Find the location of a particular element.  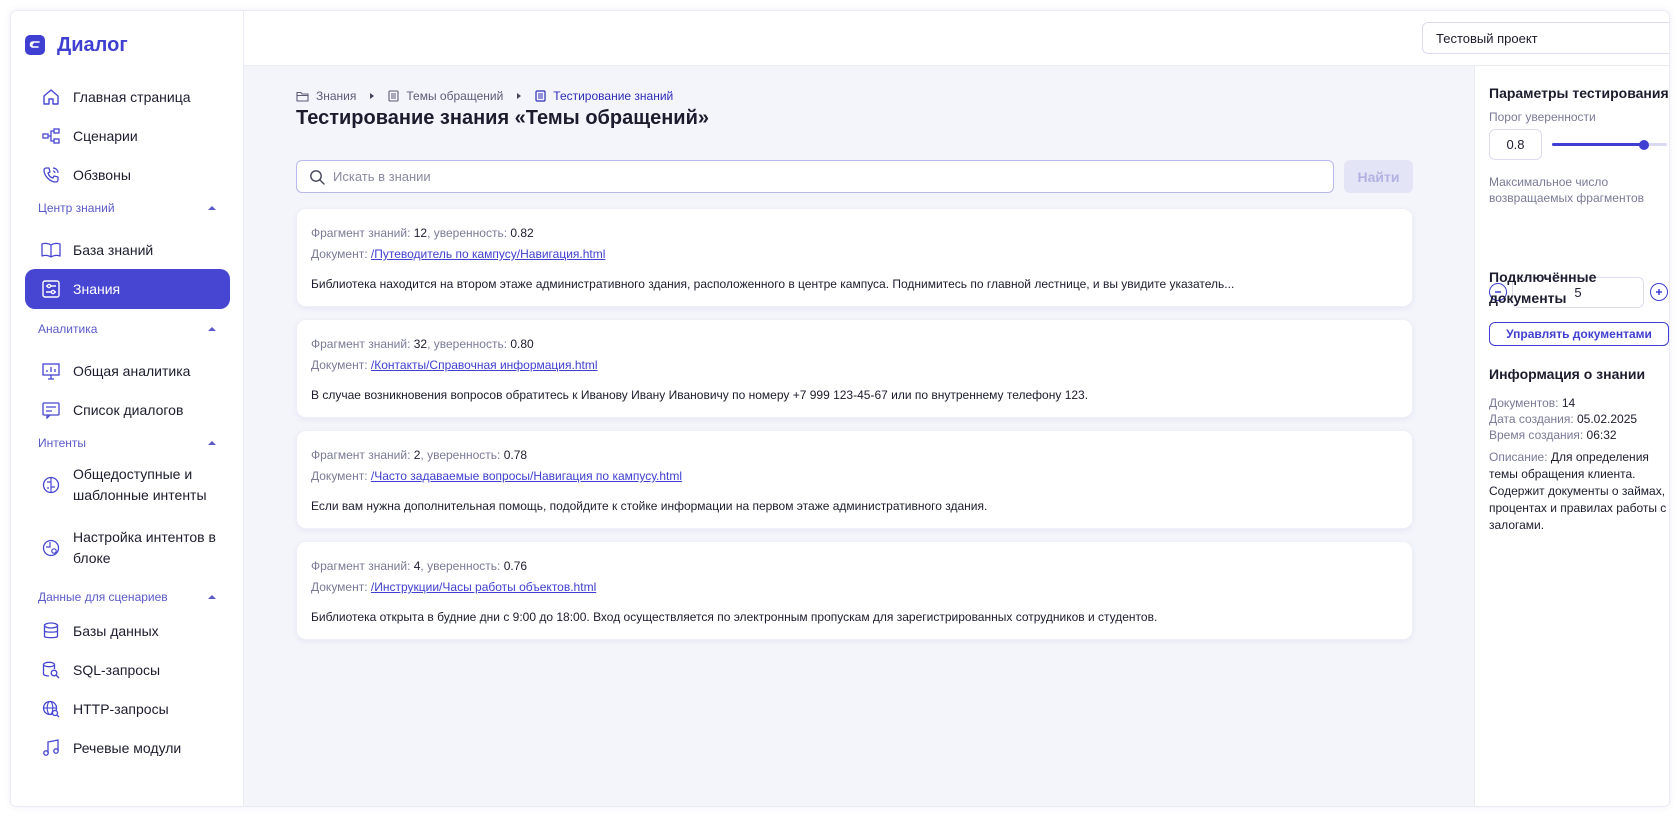

sidebar-item-knowledge-base: База знаний is located at coordinates (127, 250).